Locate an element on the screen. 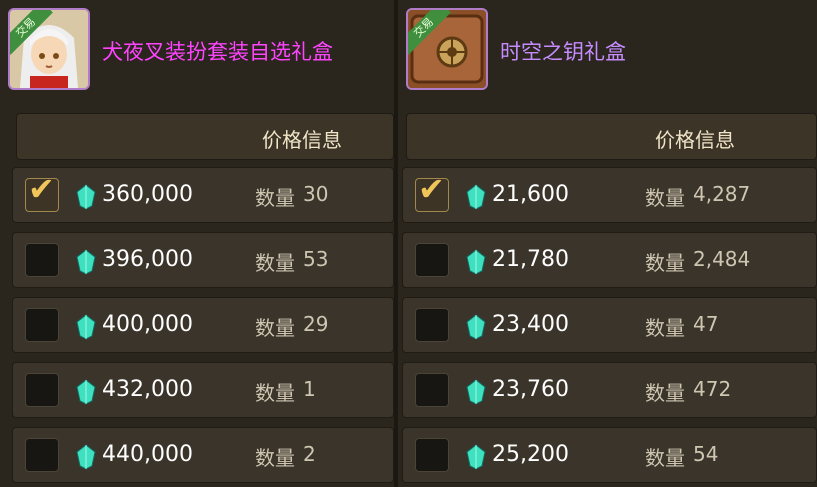 This screenshot has height=487, width=817. quantity-value: 54 is located at coordinates (706, 454).